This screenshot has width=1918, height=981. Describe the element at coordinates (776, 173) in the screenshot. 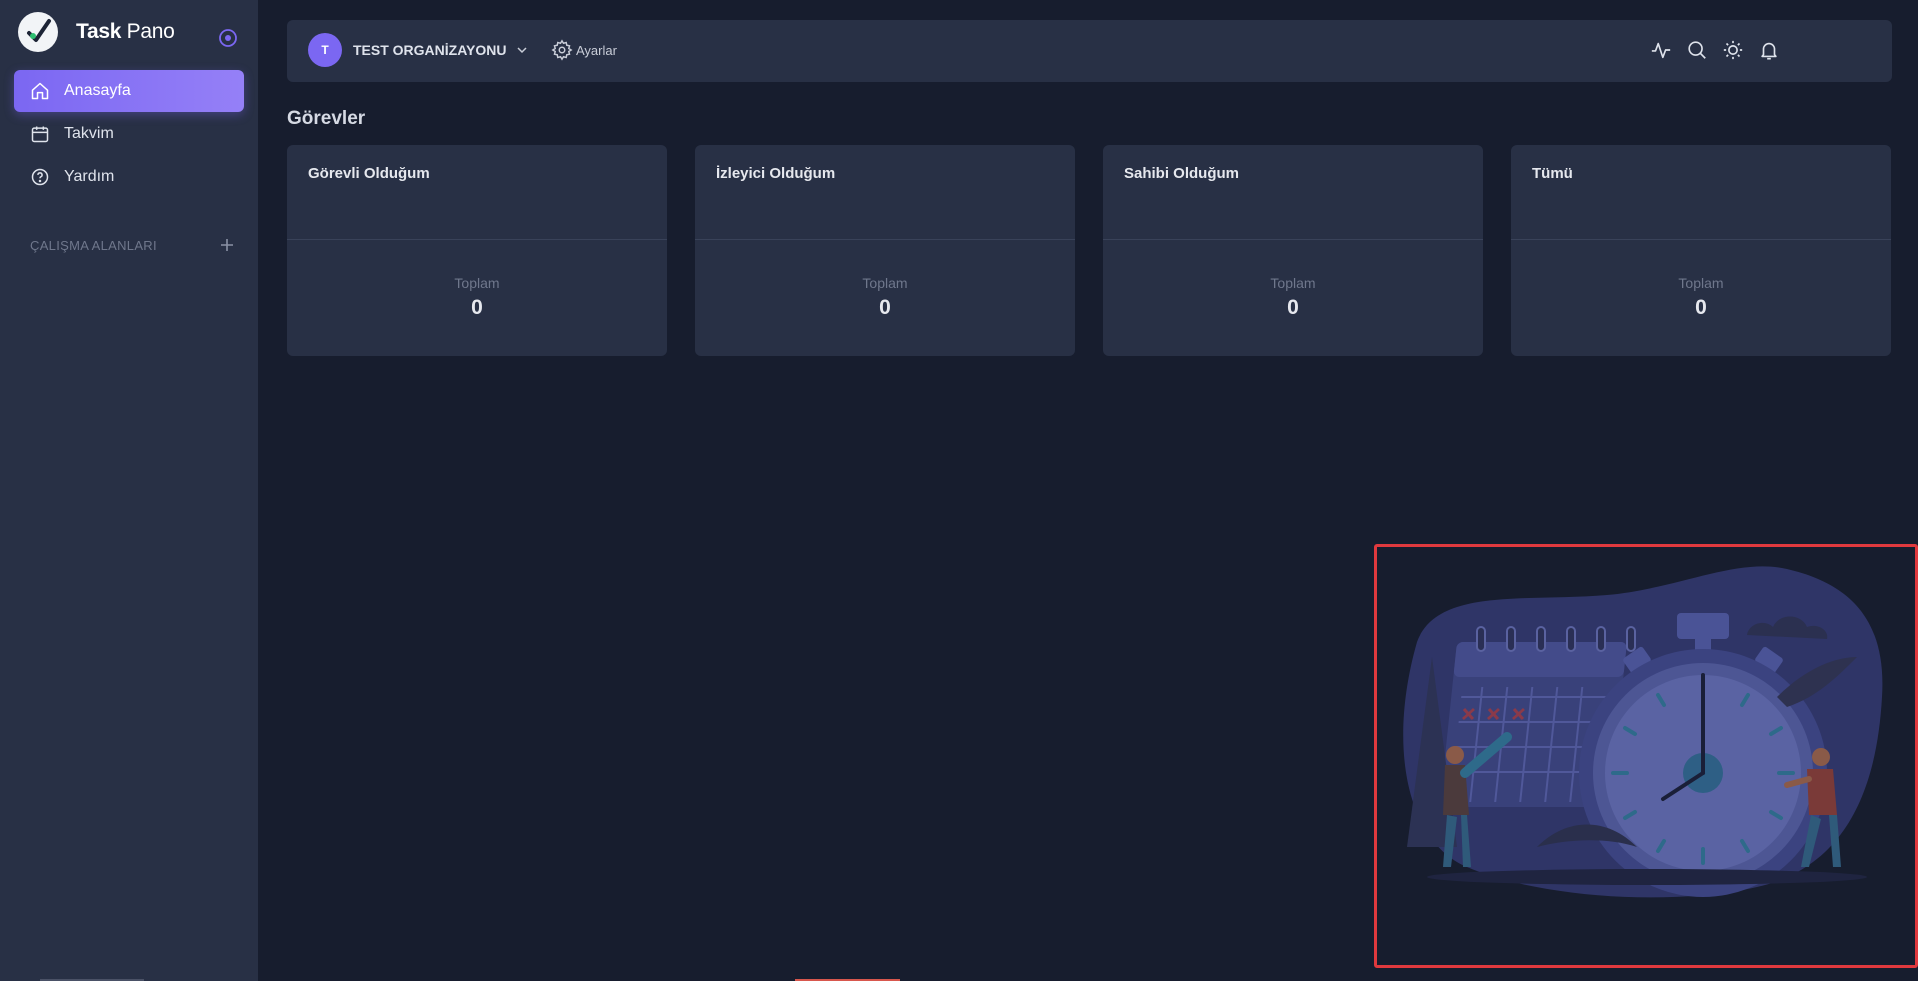

I see `card-title: İzleyici Olduğum` at that location.